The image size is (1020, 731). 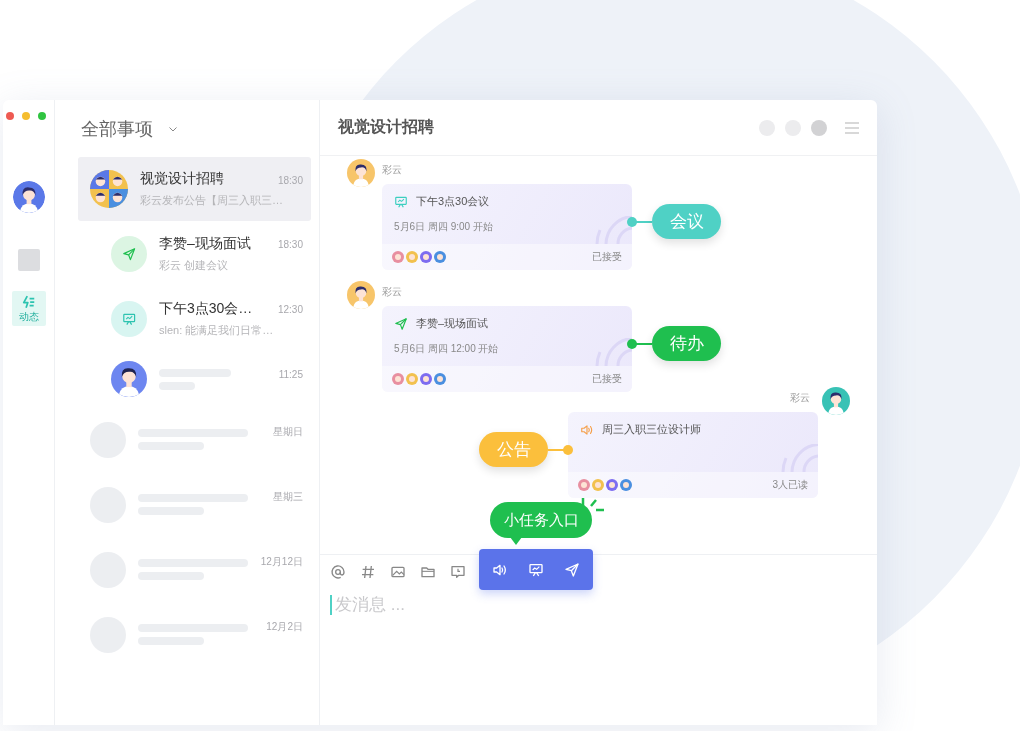 I want to click on task-card: 下午3点30会议 5月6日 周四 9:00 开始 已接受, so click(x=507, y=227).